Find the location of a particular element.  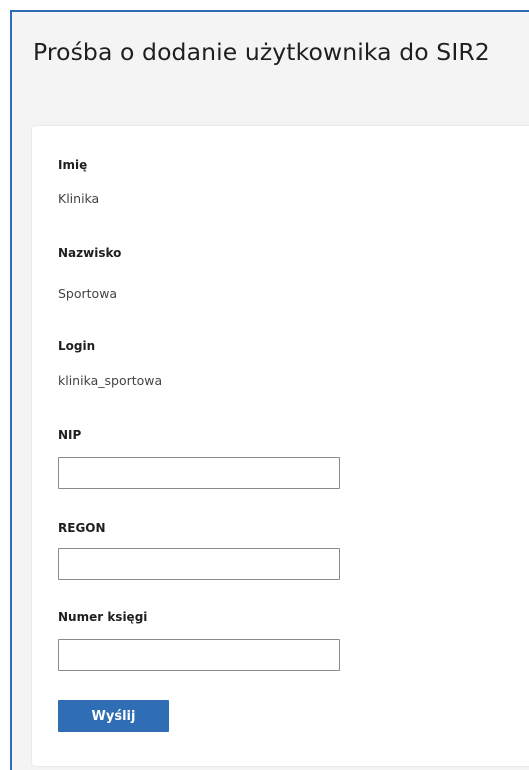

last-name-value: Sportowa is located at coordinates (88, 293).